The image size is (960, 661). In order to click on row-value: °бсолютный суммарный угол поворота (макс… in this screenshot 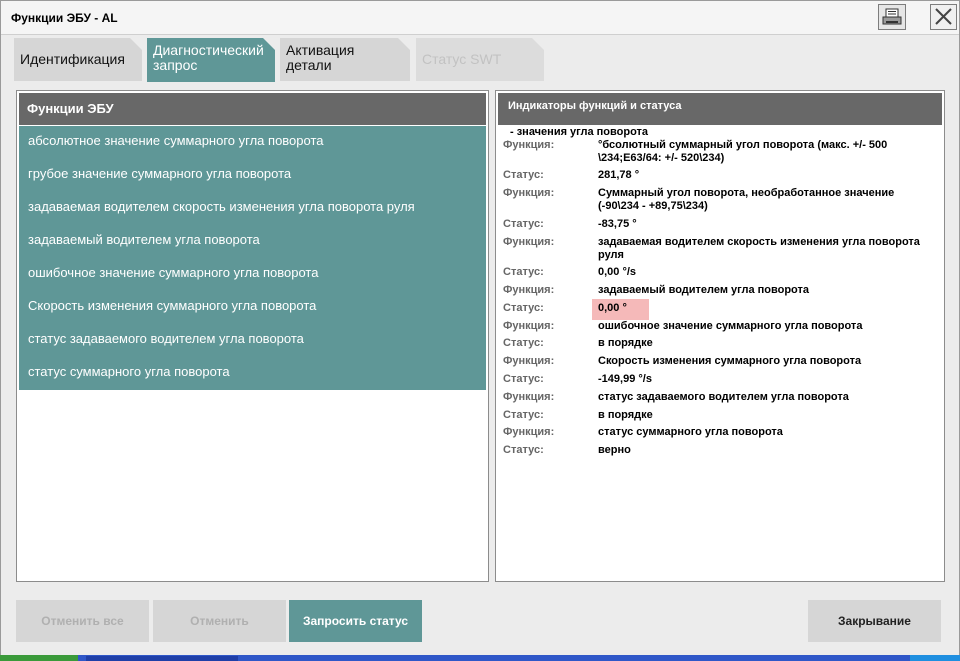, I will do `click(743, 151)`.